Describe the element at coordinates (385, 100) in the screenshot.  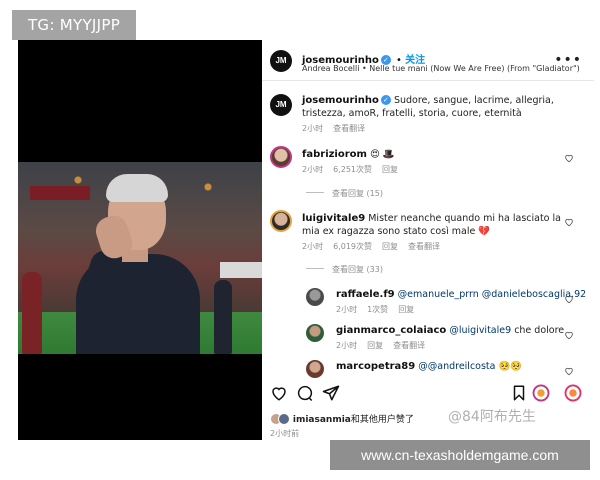
I see `verified-icon: ✓` at that location.